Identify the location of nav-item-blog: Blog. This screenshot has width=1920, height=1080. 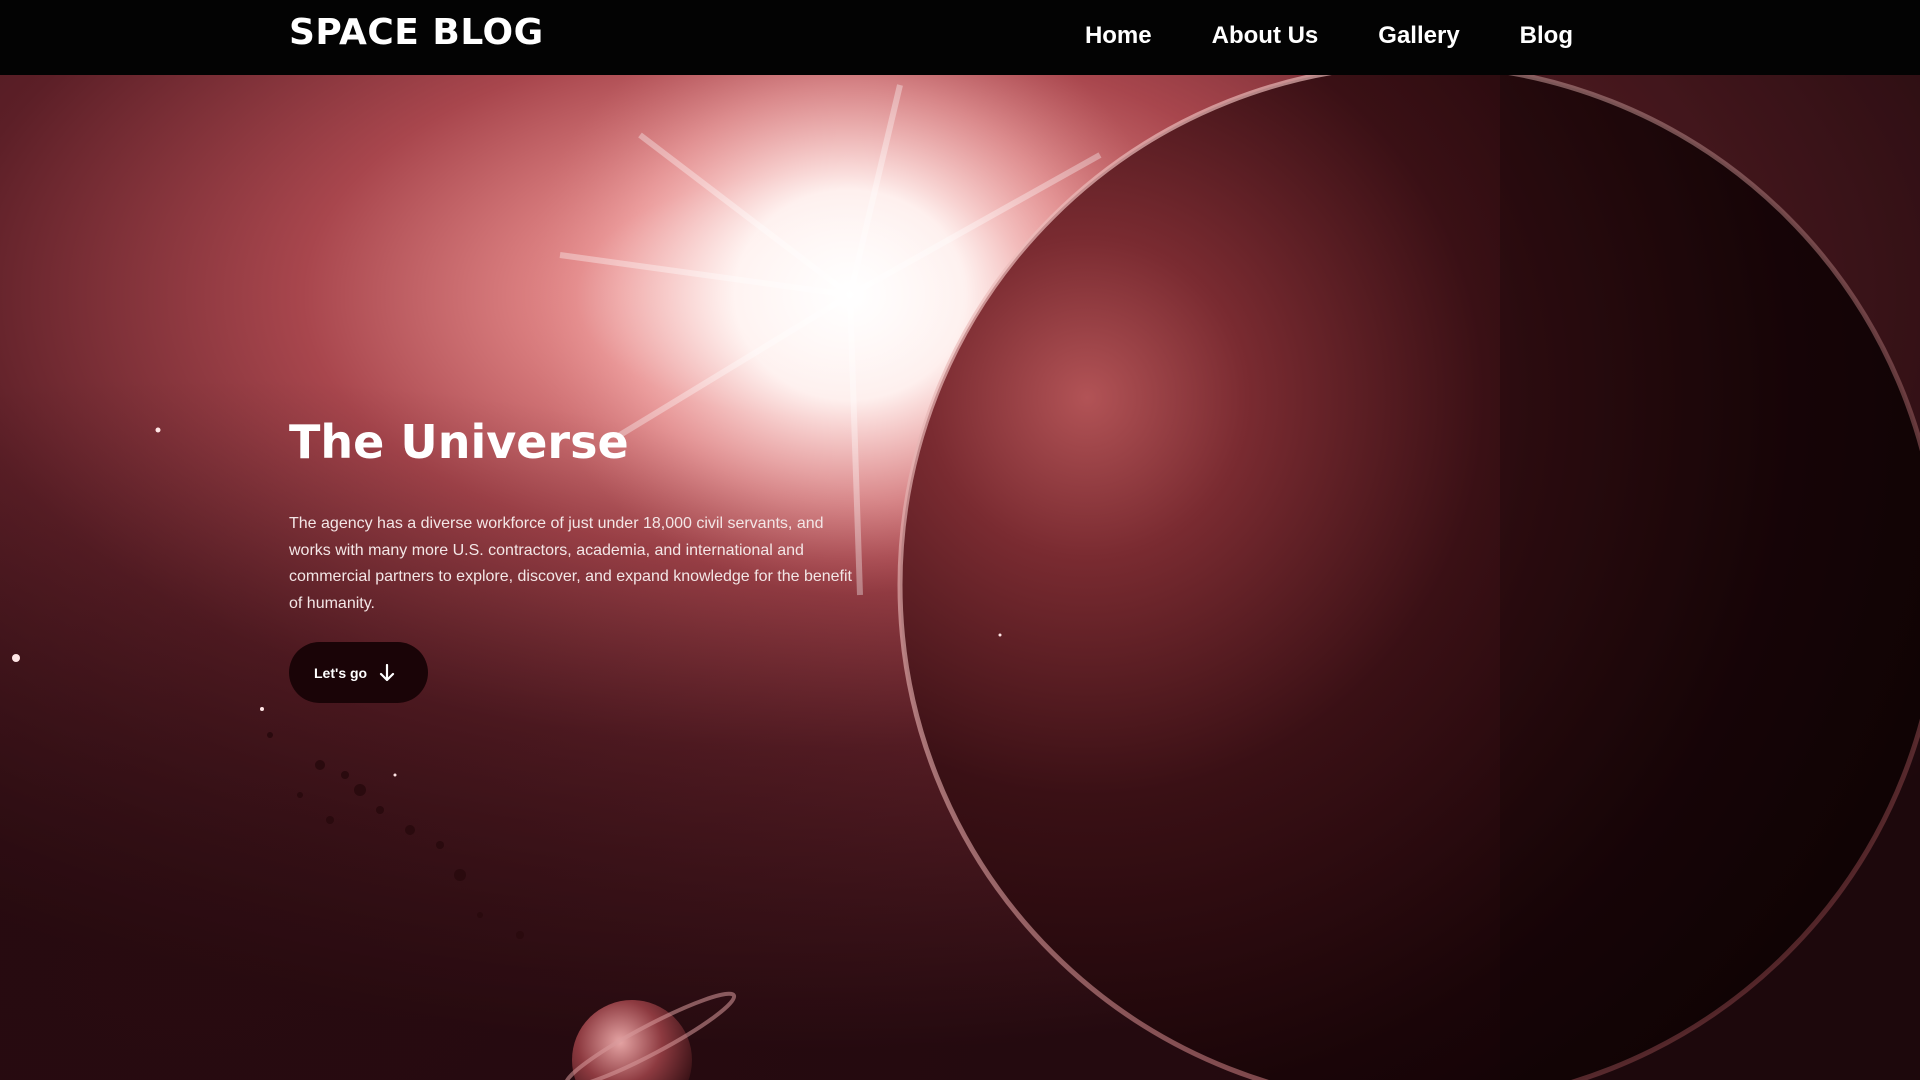
(1546, 36).